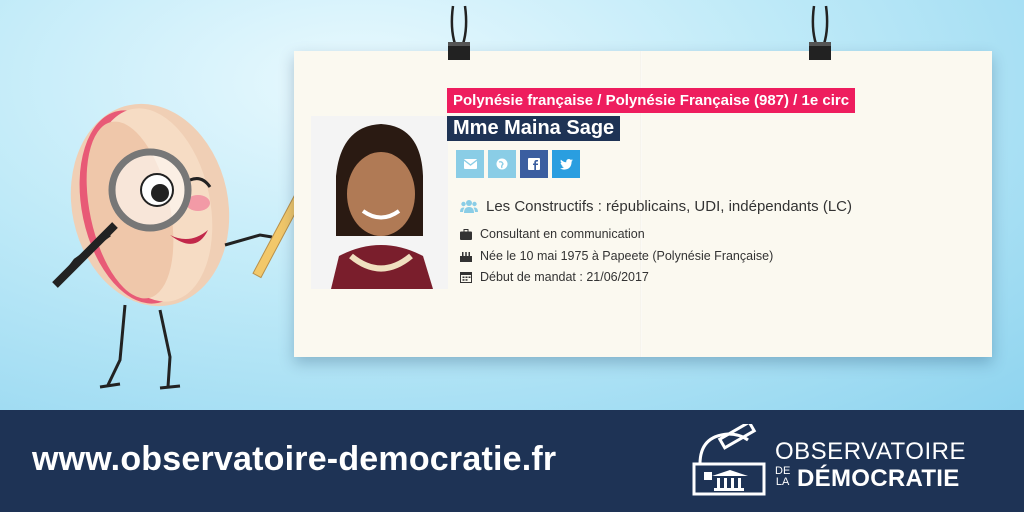 Image resolution: width=1024 pixels, height=512 pixels. Describe the element at coordinates (467, 234) in the screenshot. I see `briefcase-icon` at that location.